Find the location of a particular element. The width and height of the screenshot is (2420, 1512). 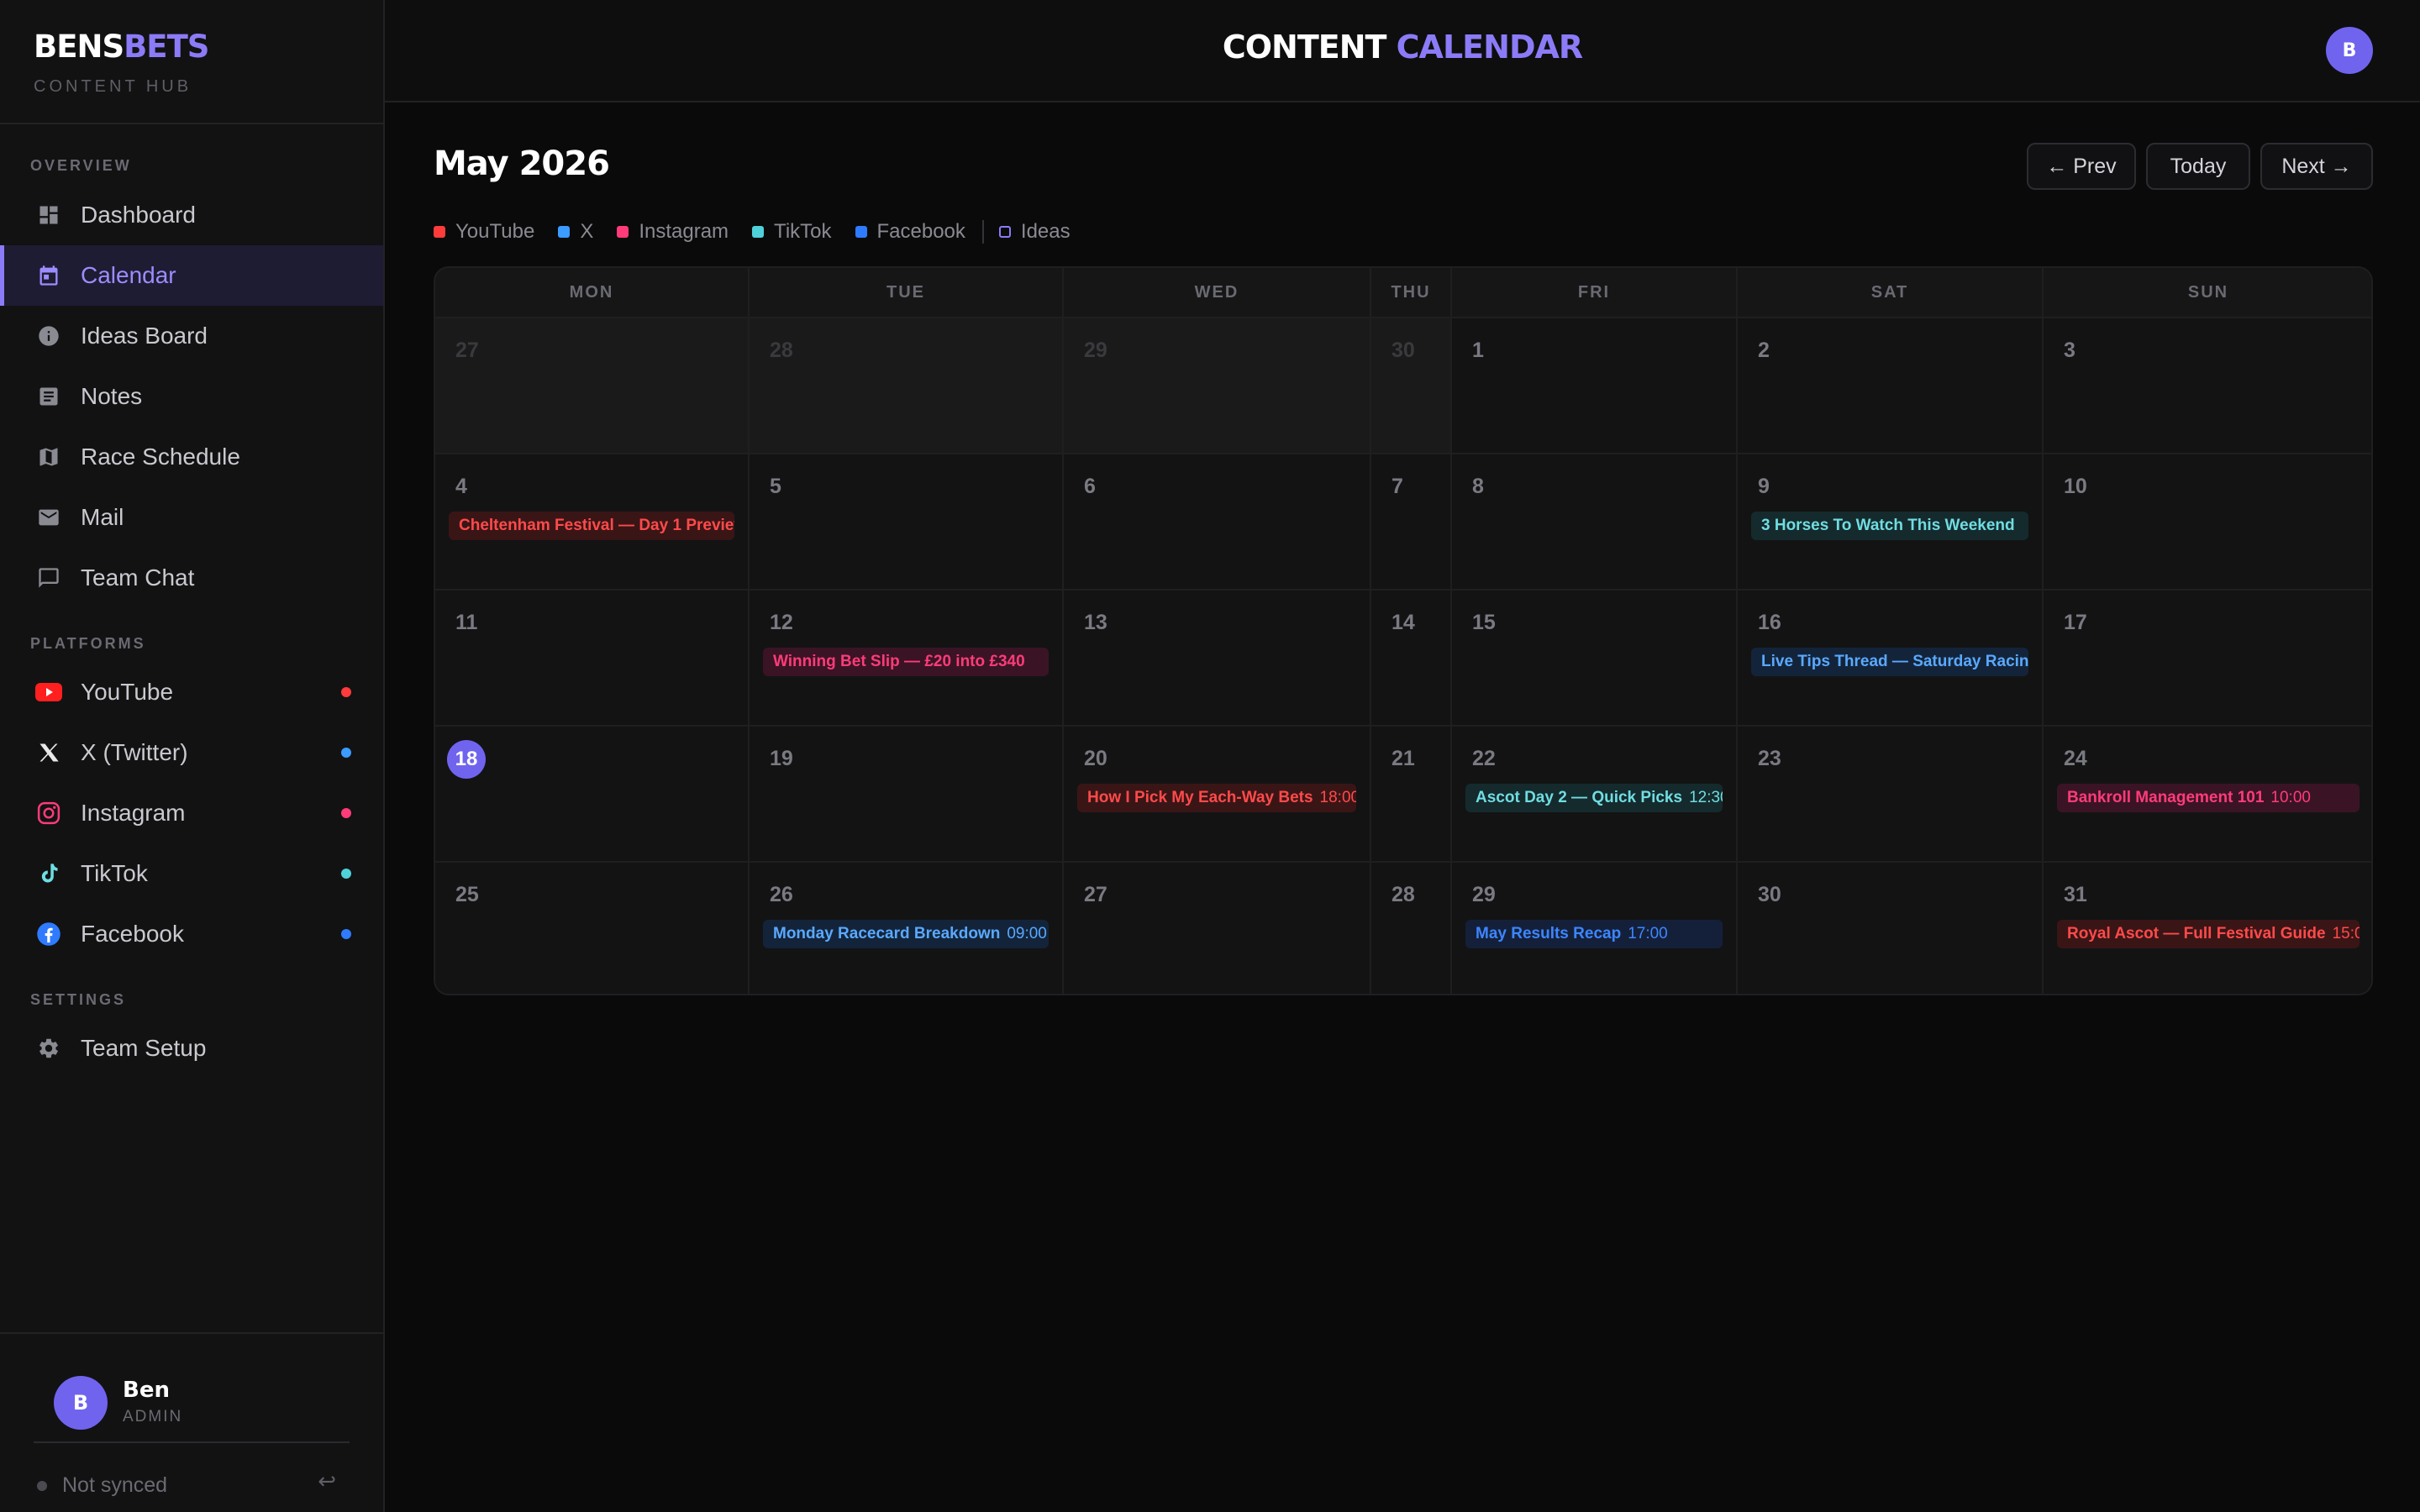

day-cell: 1 is located at coordinates (1595, 386).